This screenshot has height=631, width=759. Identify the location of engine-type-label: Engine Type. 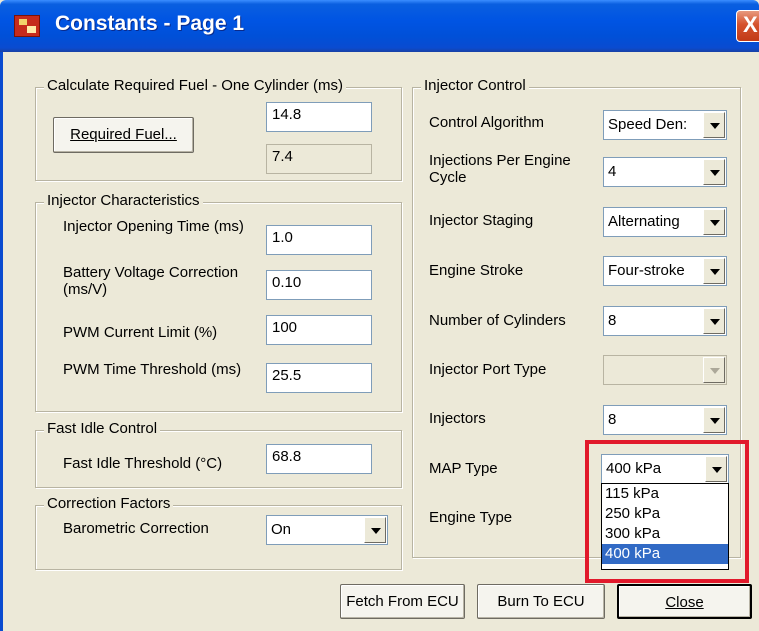
(471, 517).